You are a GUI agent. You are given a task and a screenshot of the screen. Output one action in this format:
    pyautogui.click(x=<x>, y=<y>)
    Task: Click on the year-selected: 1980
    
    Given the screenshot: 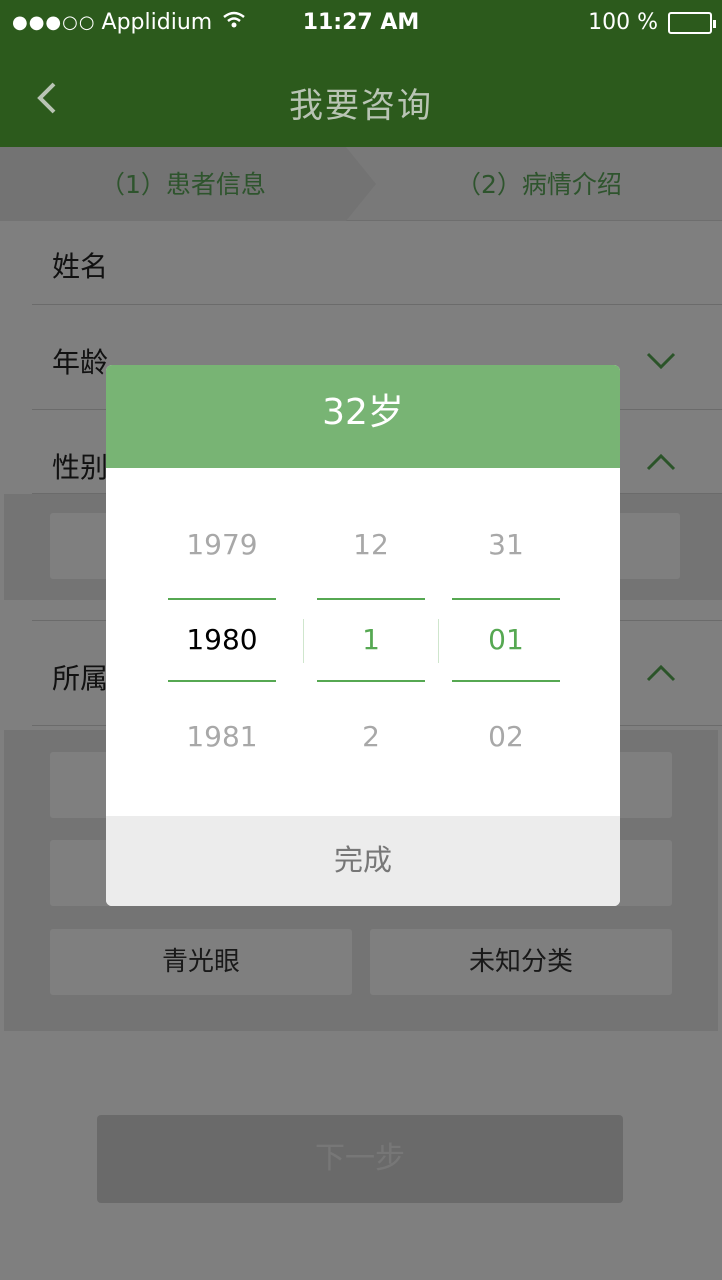 What is the action you would take?
    pyautogui.click(x=222, y=639)
    